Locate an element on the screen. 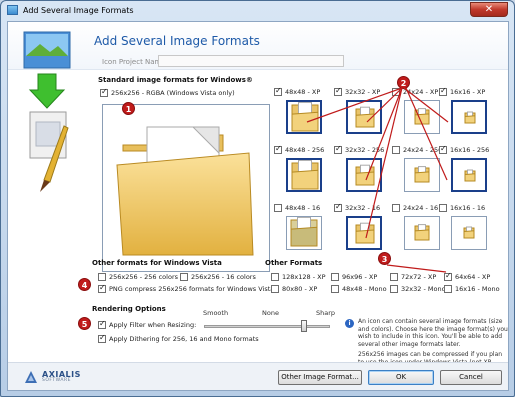 The width and height of the screenshot is (515, 397). std-1-2-thumbnail is located at coordinates (422, 175).